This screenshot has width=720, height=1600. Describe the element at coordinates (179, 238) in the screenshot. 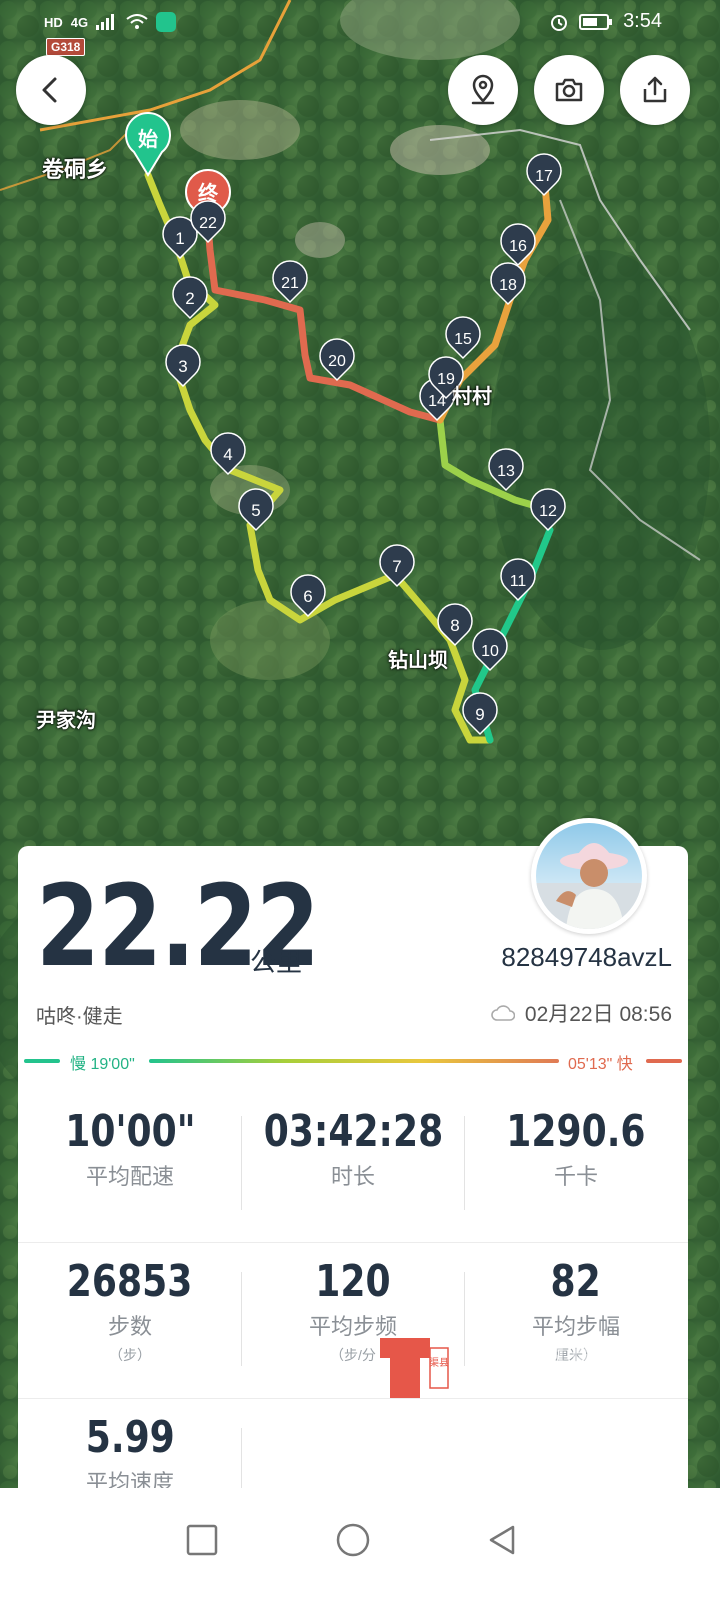

I see `waypoint-label: 1` at that location.